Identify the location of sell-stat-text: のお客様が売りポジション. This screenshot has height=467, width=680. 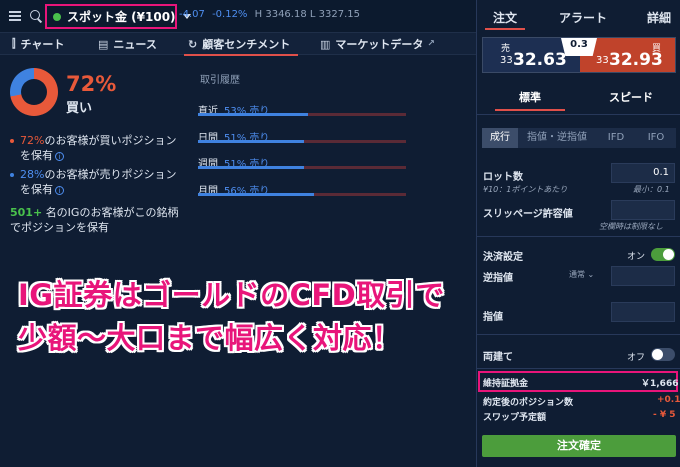
(110, 174).